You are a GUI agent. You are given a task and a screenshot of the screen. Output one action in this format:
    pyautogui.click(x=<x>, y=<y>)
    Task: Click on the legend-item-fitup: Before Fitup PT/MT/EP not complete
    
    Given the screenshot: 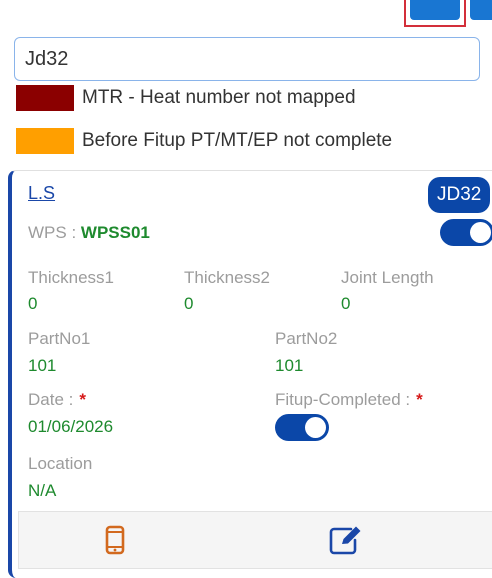 What is the action you would take?
    pyautogui.click(x=204, y=141)
    